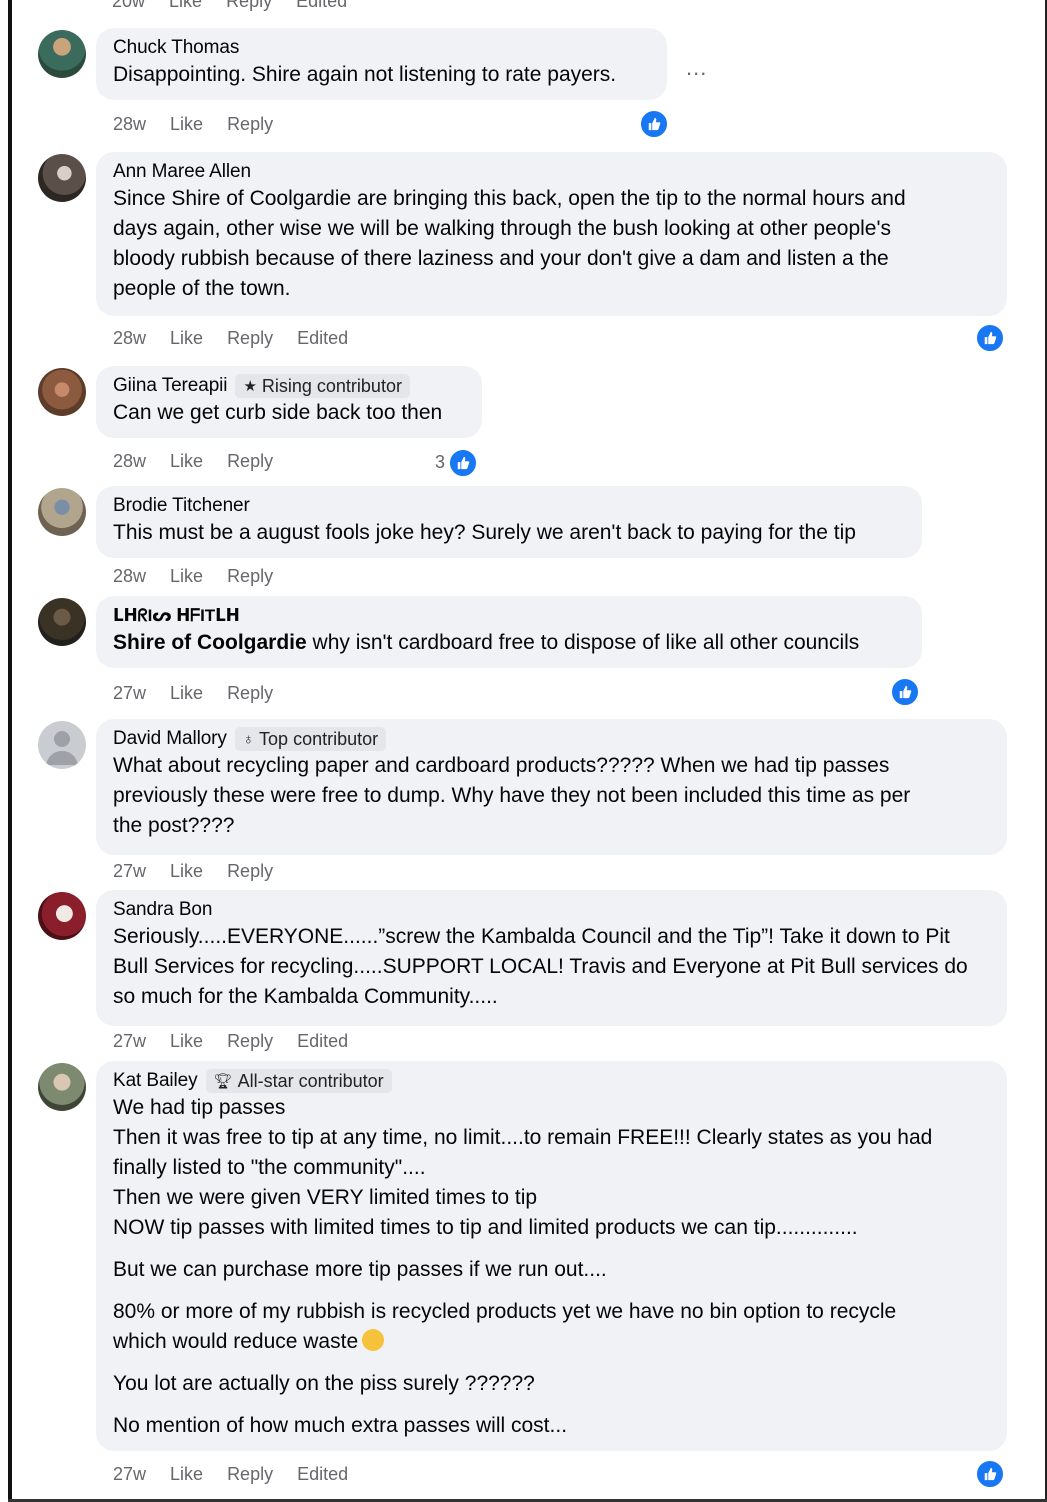 The height and width of the screenshot is (1502, 1047). What do you see at coordinates (181, 506) in the screenshot?
I see `commenter-name: Brodie Titchener` at bounding box center [181, 506].